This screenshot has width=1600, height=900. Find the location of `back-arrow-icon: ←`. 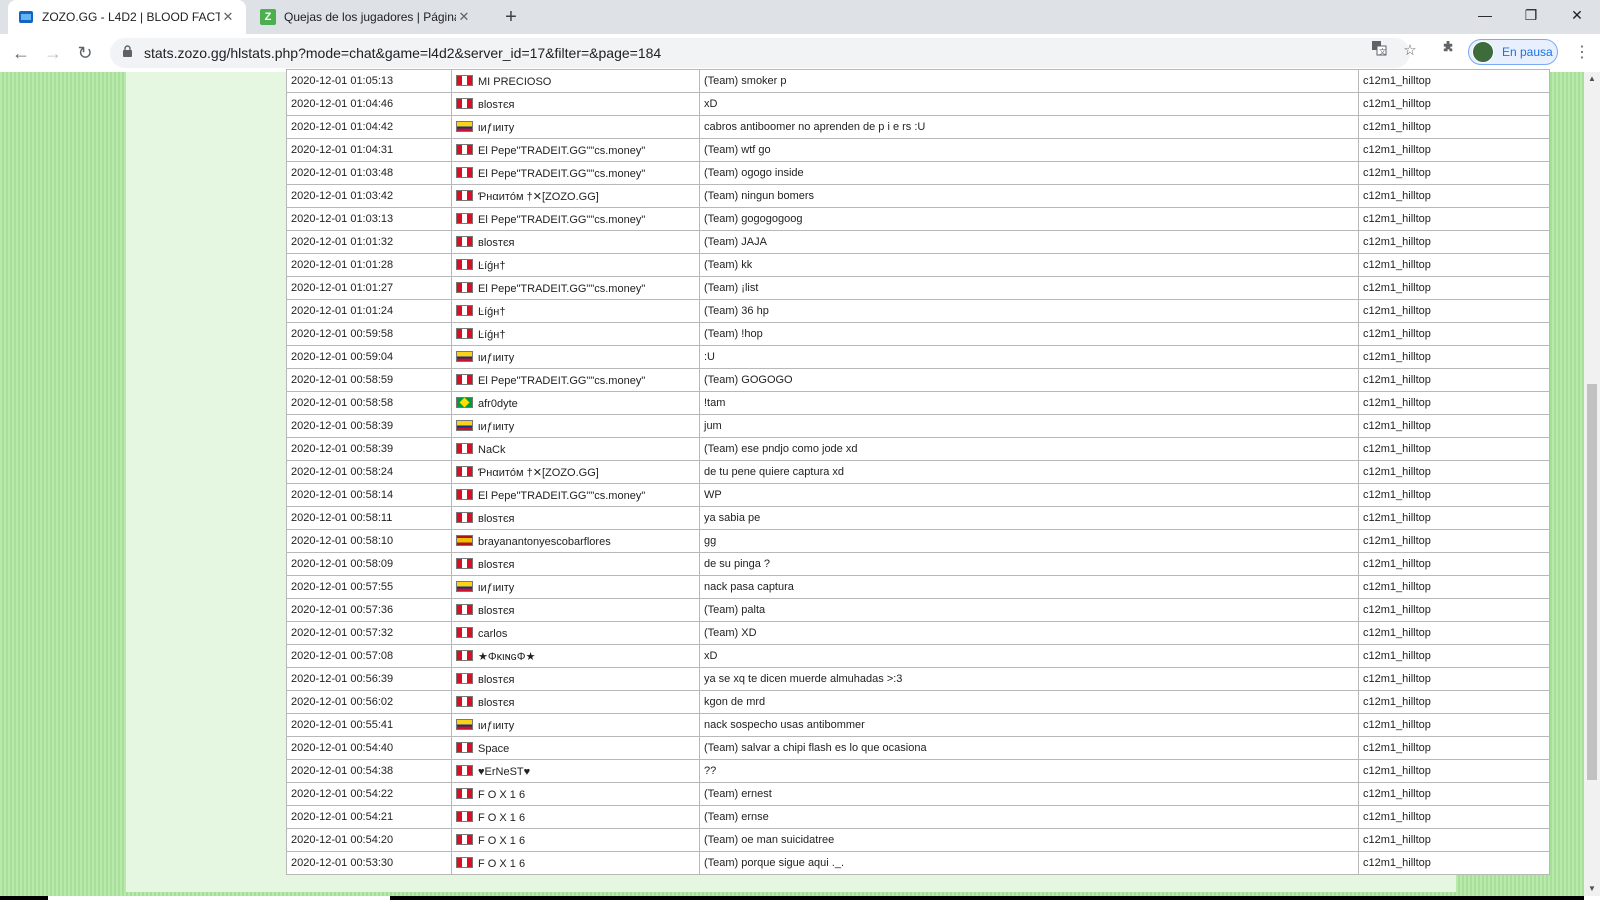

back-arrow-icon: ← is located at coordinates (21, 53).